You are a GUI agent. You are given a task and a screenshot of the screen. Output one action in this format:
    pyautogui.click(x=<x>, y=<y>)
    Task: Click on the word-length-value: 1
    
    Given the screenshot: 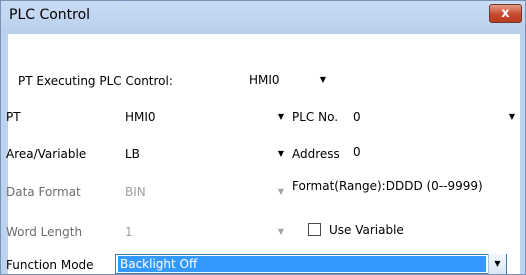 What is the action you would take?
    pyautogui.click(x=129, y=232)
    